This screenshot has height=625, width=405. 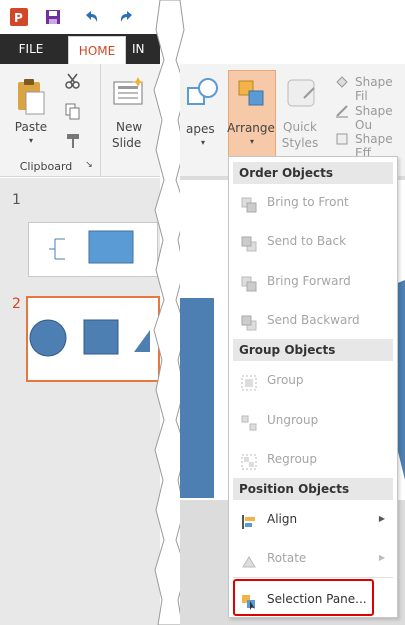 What do you see at coordinates (100, 120) in the screenshot?
I see `group-divider` at bounding box center [100, 120].